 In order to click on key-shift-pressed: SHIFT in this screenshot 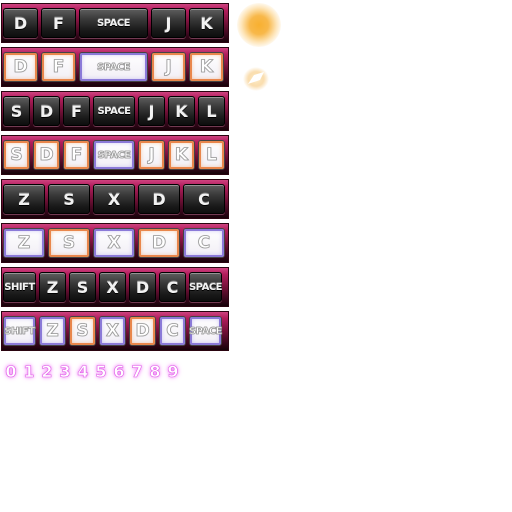, I will do `click(19, 331)`.